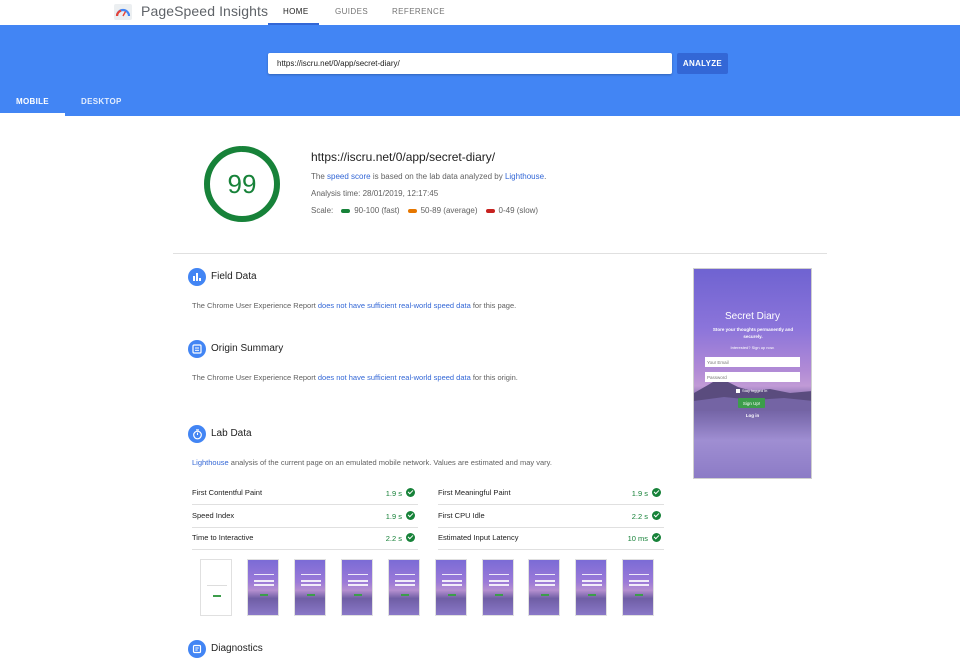 This screenshot has height=667, width=960. I want to click on top-navigation-bar: PageSpeed Insights HOME GUIDES REFERENCE, so click(480, 12).